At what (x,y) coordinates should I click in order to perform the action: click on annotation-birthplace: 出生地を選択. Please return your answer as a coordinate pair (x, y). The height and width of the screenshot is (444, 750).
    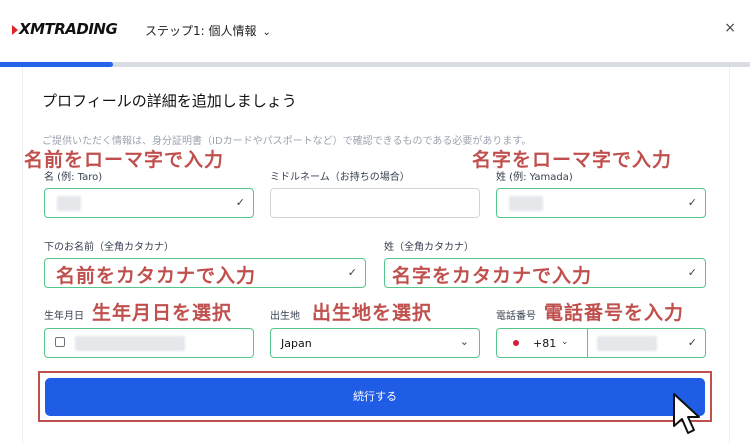
    Looking at the image, I should click on (372, 313).